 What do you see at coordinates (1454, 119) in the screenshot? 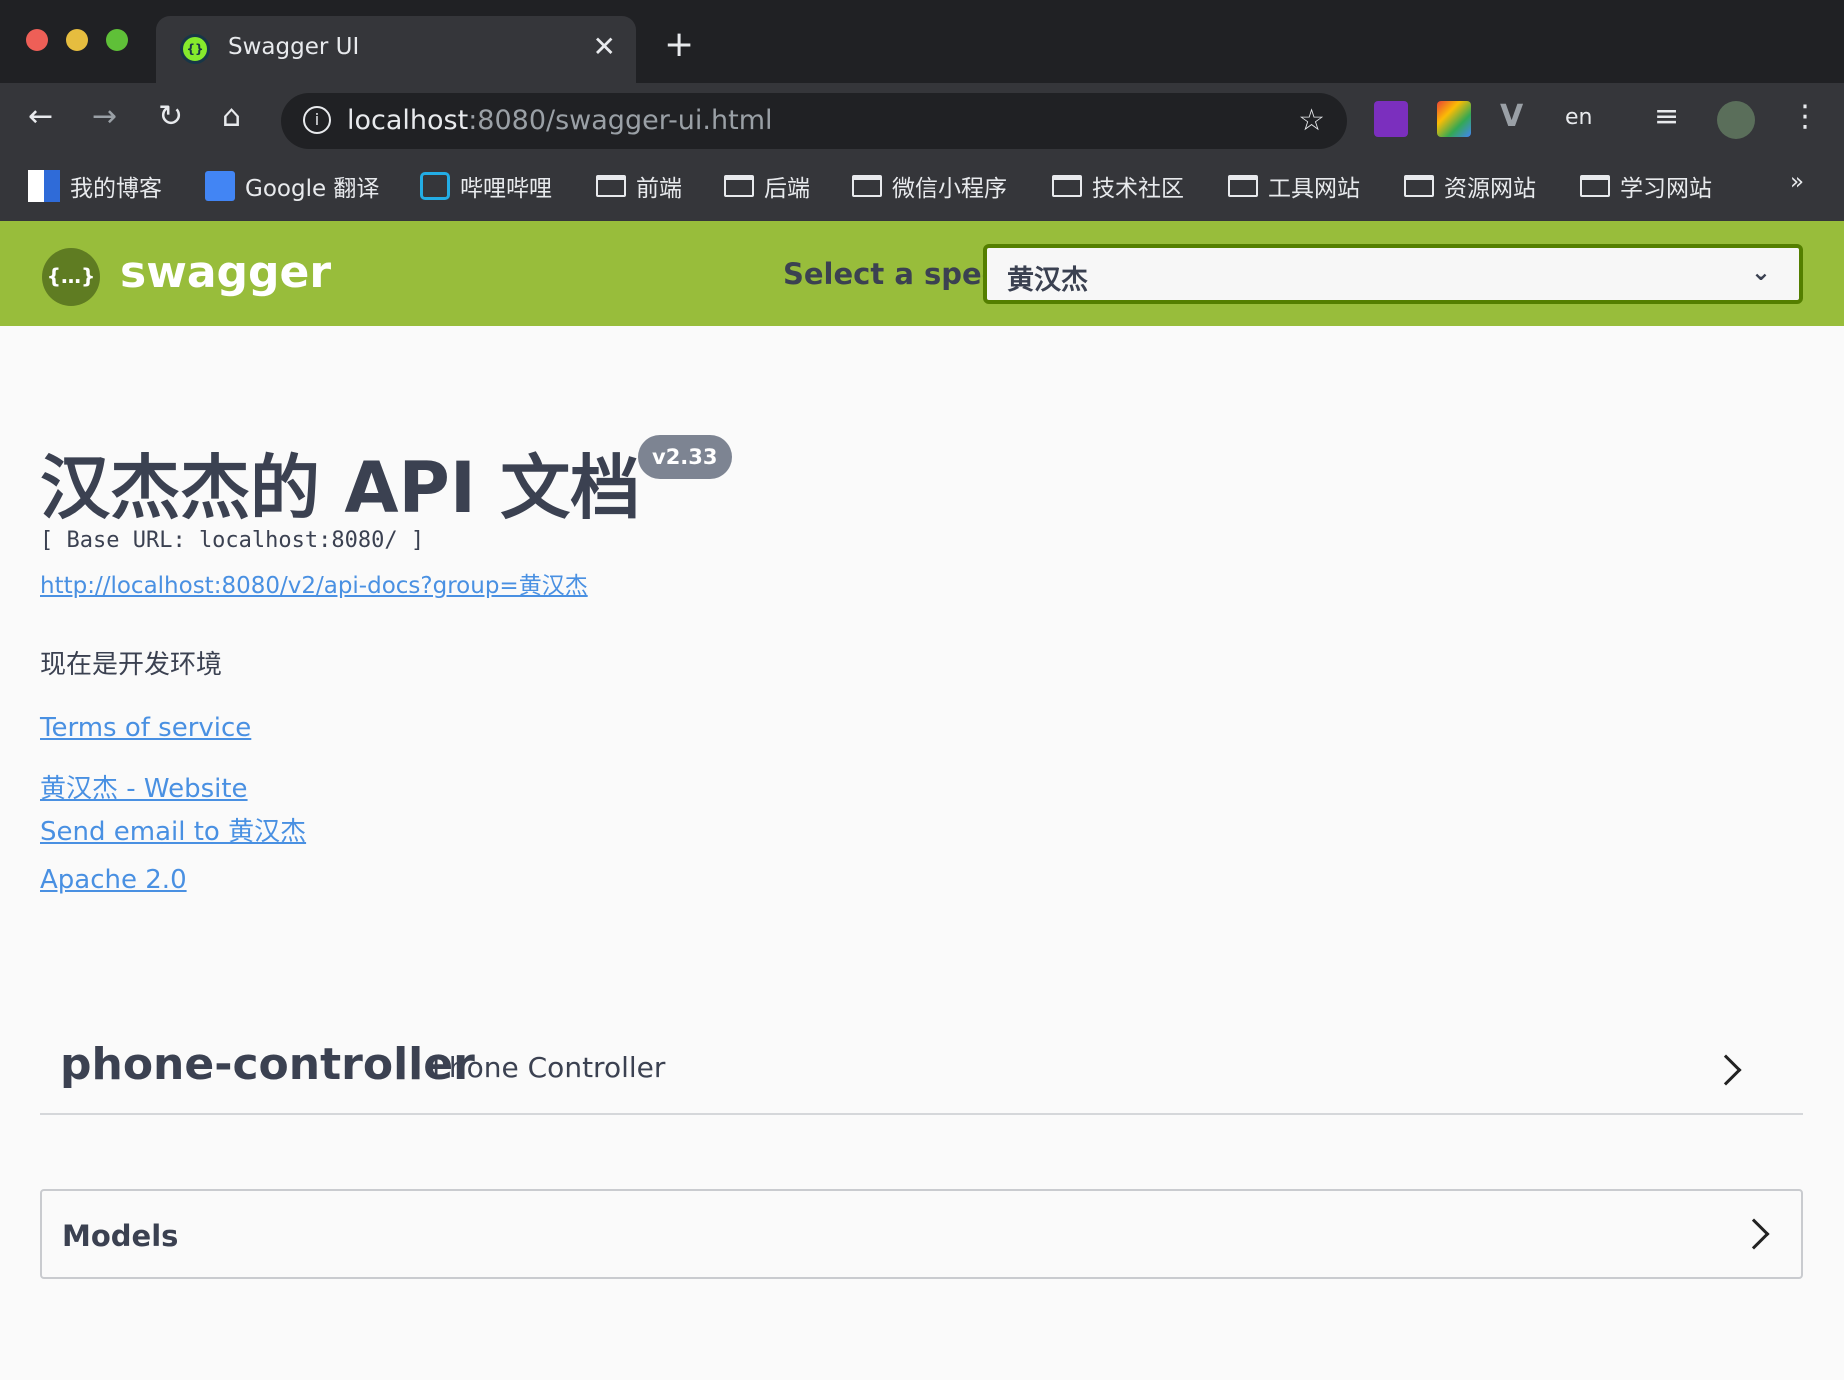
I see `extension-color-icon` at bounding box center [1454, 119].